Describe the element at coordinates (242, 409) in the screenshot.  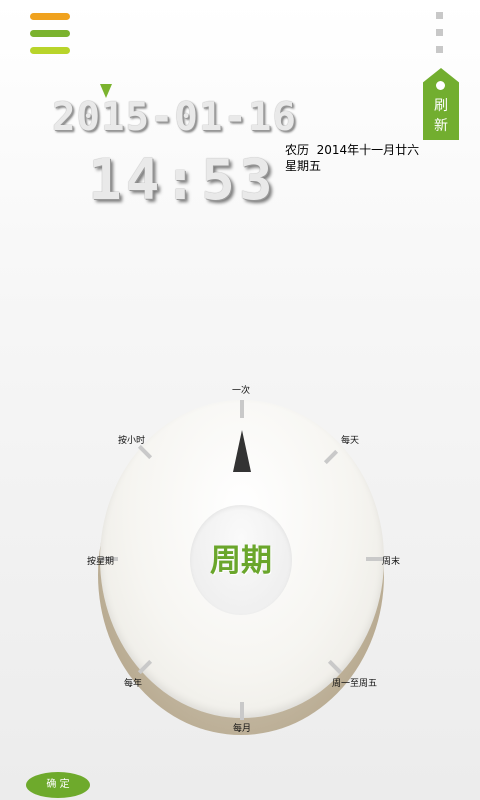
I see `tick-once` at that location.